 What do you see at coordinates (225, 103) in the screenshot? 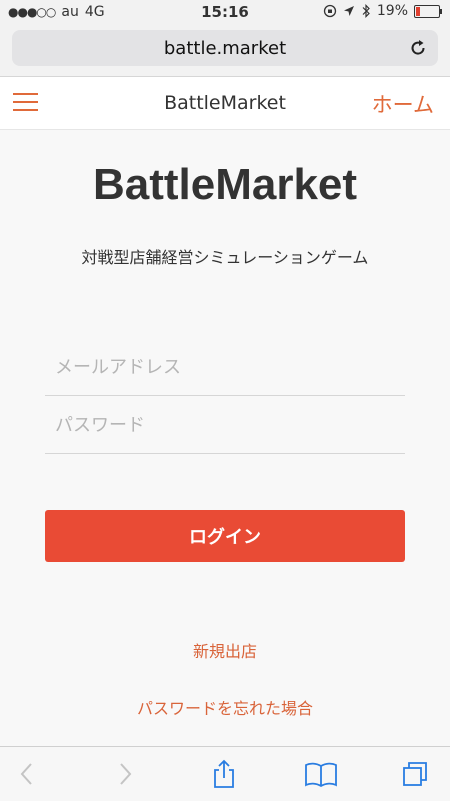
I see `site-header: BattleMarket ホーム` at bounding box center [225, 103].